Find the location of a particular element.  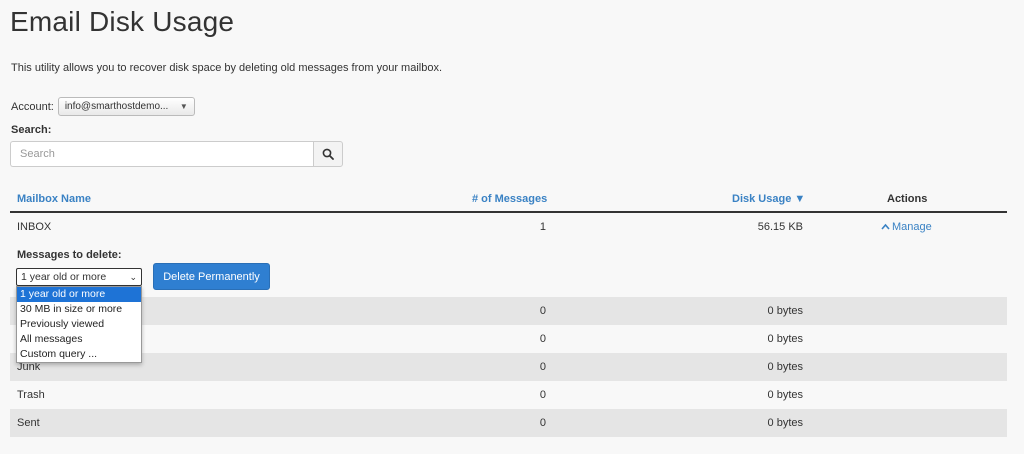

column-message-count: # of Messages is located at coordinates (509, 199).